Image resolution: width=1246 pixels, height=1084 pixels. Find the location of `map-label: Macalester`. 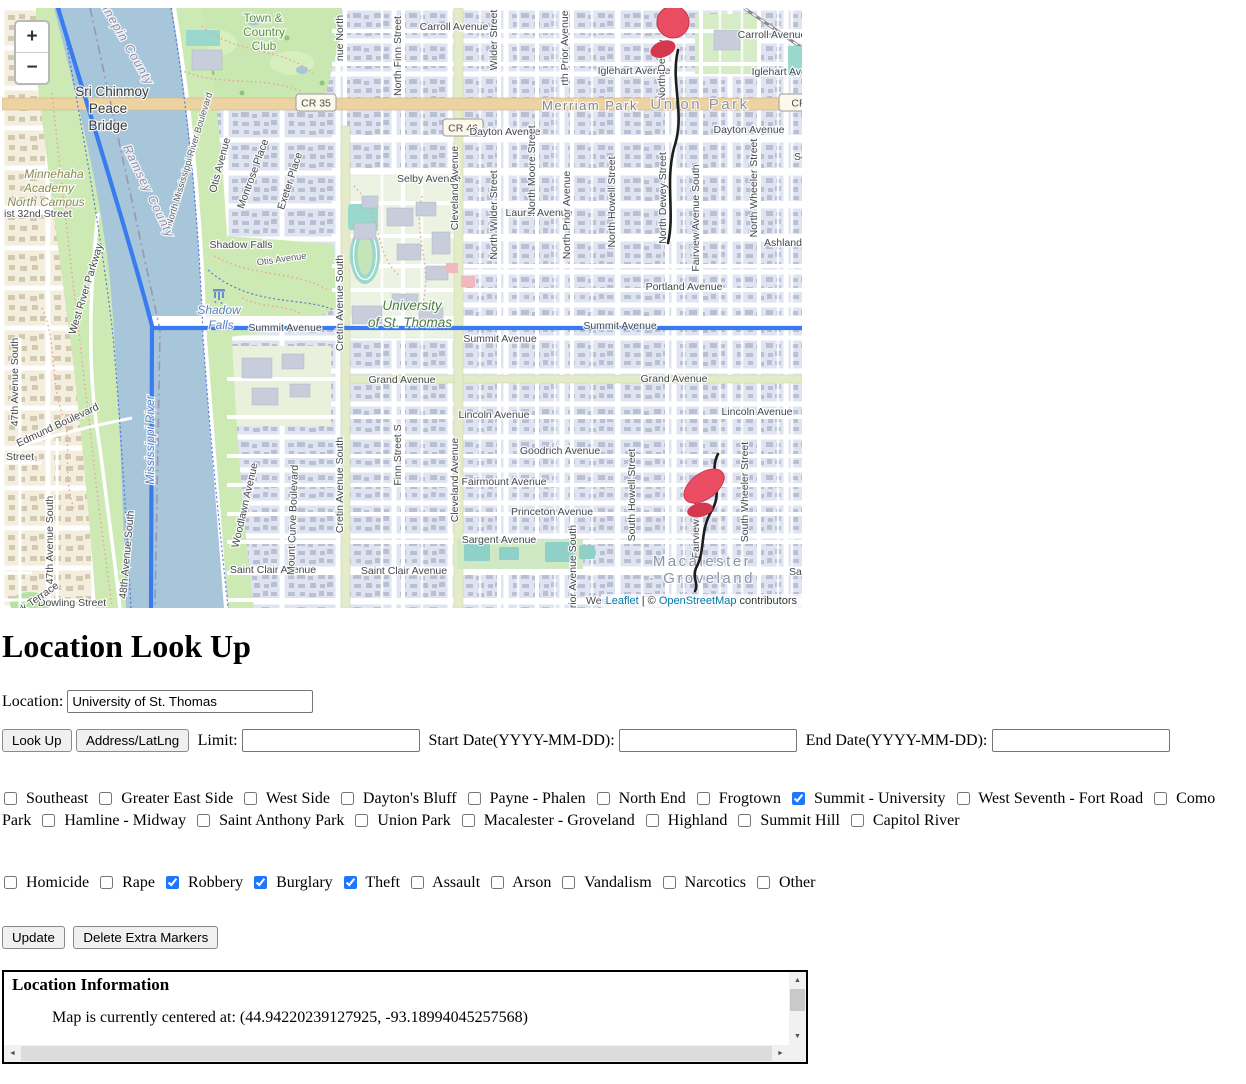

map-label: Macalester is located at coordinates (702, 561).